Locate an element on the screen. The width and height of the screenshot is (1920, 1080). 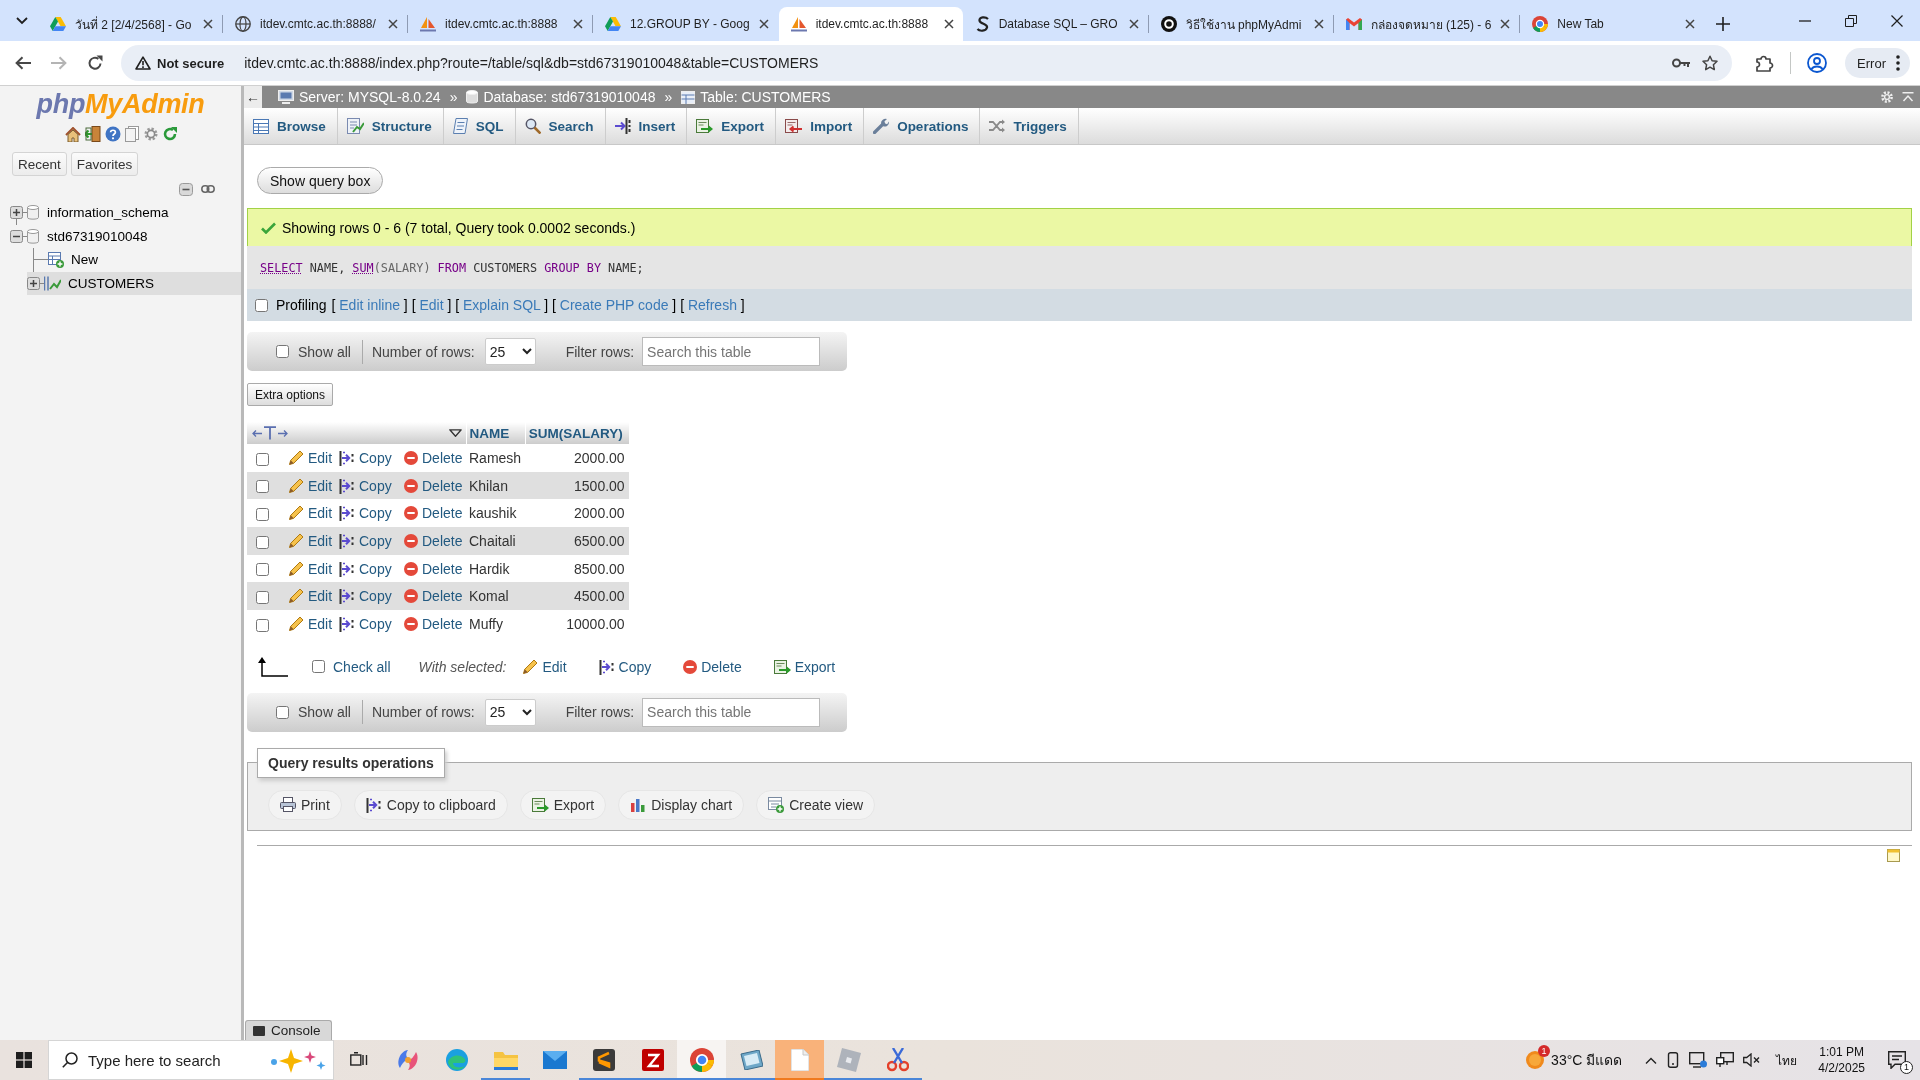
delete-button: Delete is located at coordinates (712, 666).